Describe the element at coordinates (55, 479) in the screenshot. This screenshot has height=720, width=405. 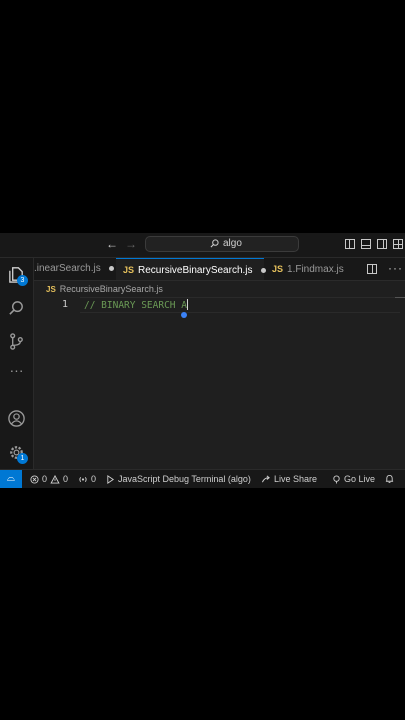
I see `warning-icon` at that location.